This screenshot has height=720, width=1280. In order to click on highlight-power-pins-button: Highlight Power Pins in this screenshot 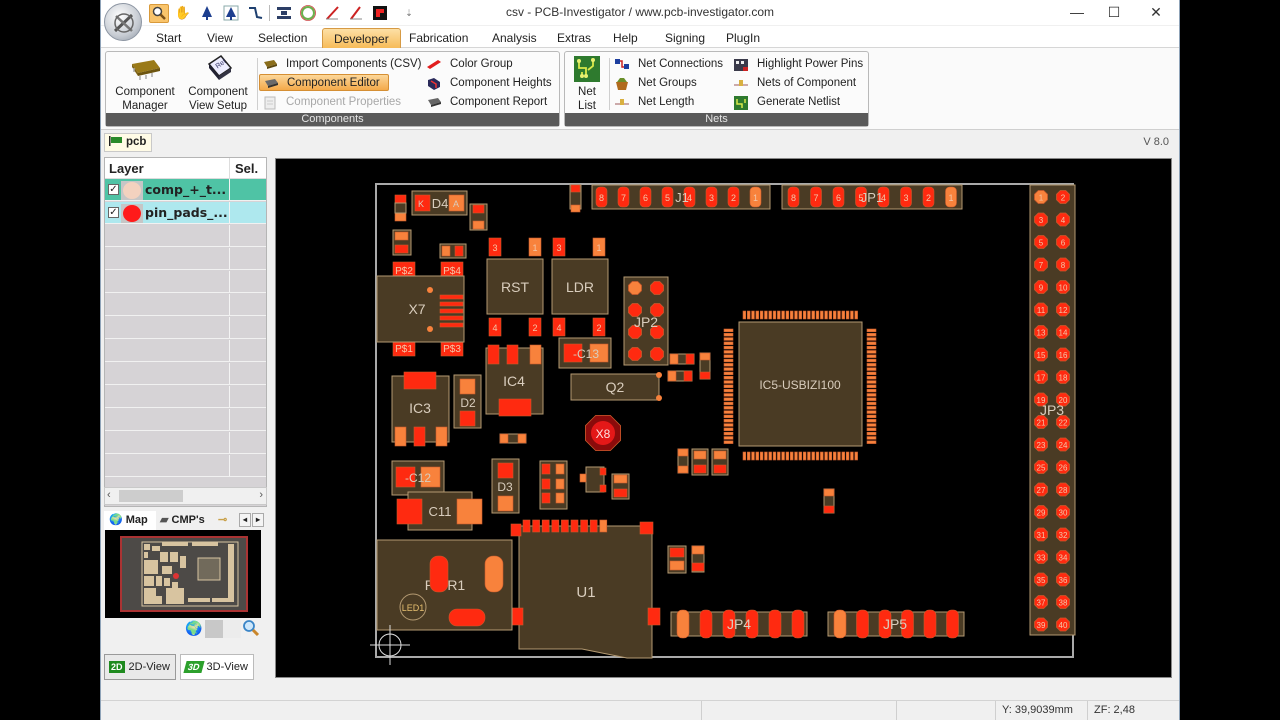, I will do `click(798, 63)`.